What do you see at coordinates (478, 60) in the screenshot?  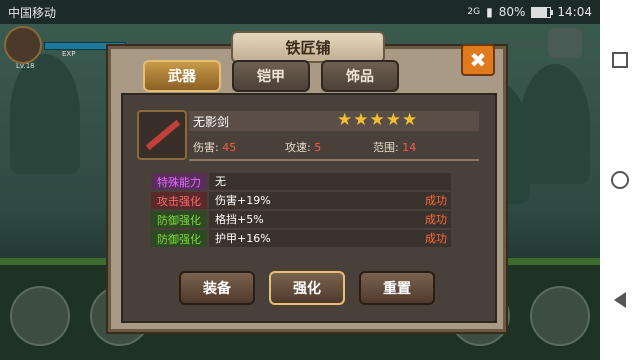 I see `close-button: ✖` at bounding box center [478, 60].